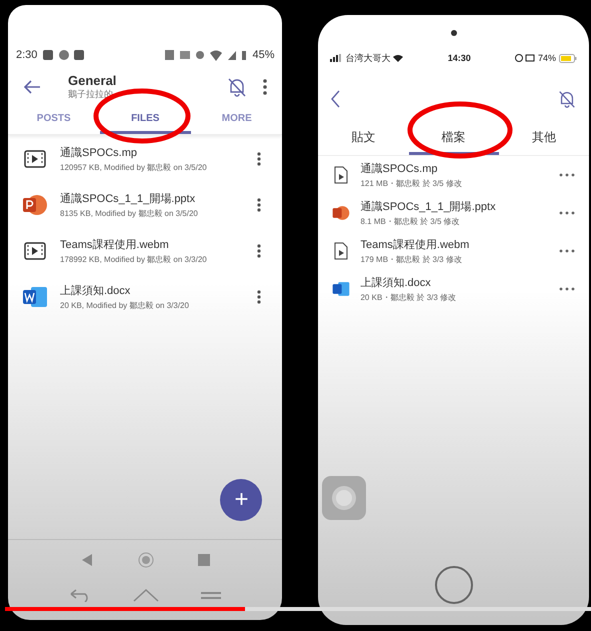 This screenshot has width=591, height=631. I want to click on back-chevron-icon, so click(335, 99).